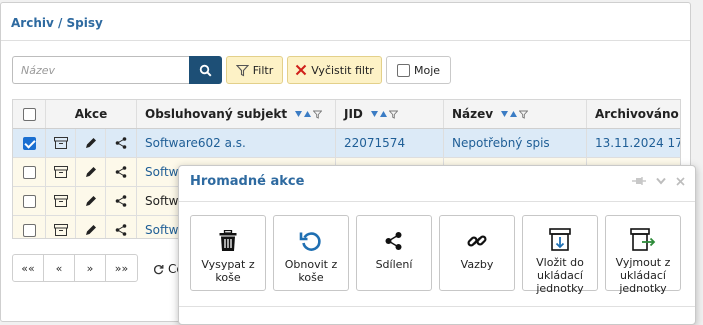 The image size is (703, 325). Describe the element at coordinates (263, 70) in the screenshot. I see `filter-button-label: Filtr` at that location.